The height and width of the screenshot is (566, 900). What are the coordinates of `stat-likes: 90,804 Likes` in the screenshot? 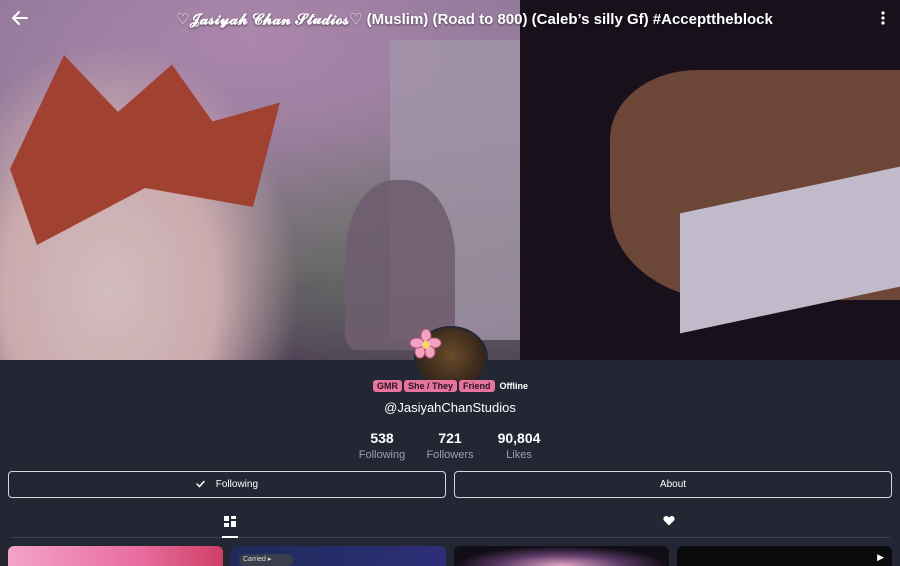 It's located at (519, 445).